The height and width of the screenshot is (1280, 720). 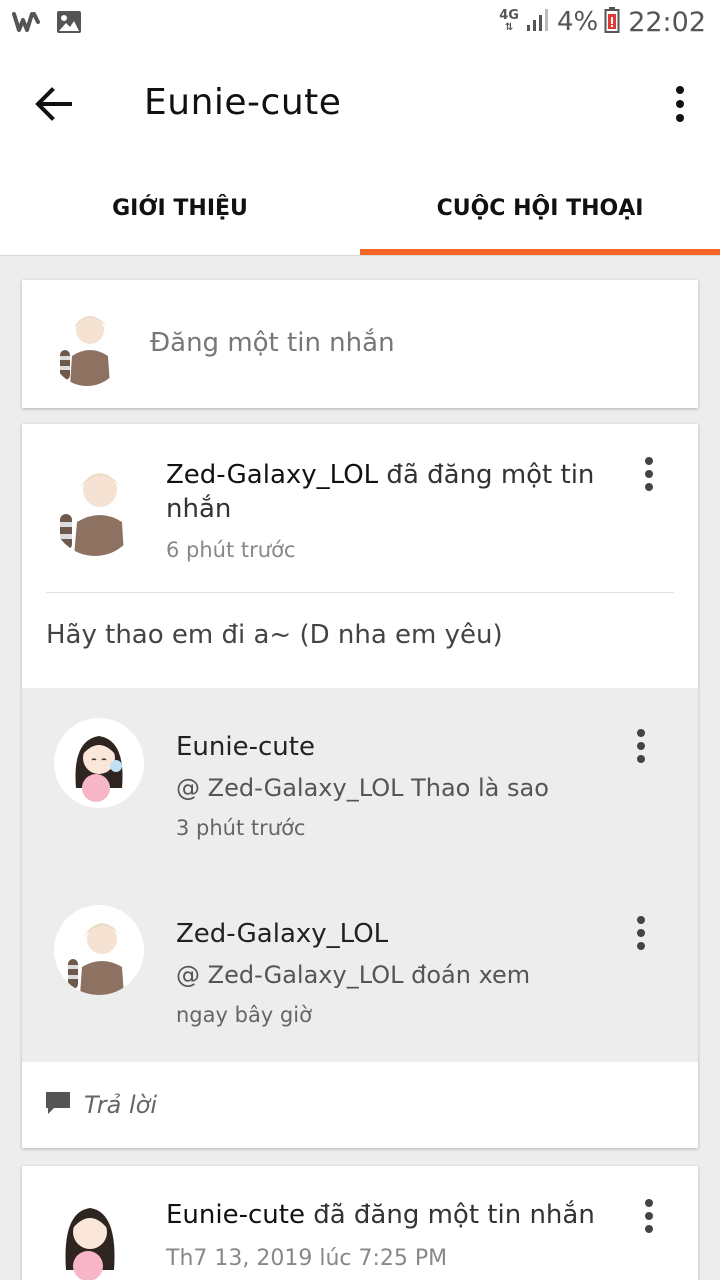 What do you see at coordinates (449, 1215) in the screenshot?
I see `post-action-text: đã đăng một tin nhắn` at bounding box center [449, 1215].